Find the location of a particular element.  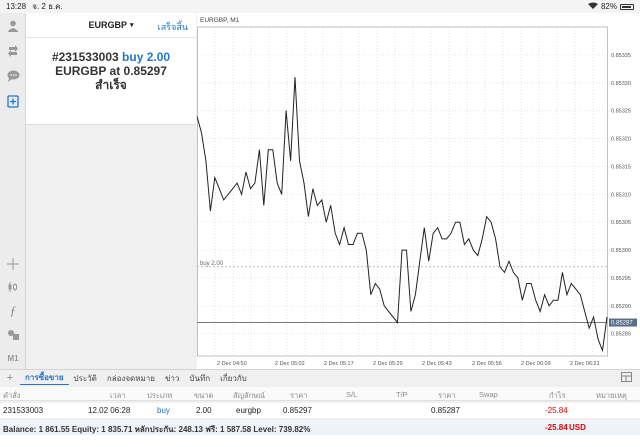

time-tick-label: 2 Dec 05:02 is located at coordinates (290, 364).